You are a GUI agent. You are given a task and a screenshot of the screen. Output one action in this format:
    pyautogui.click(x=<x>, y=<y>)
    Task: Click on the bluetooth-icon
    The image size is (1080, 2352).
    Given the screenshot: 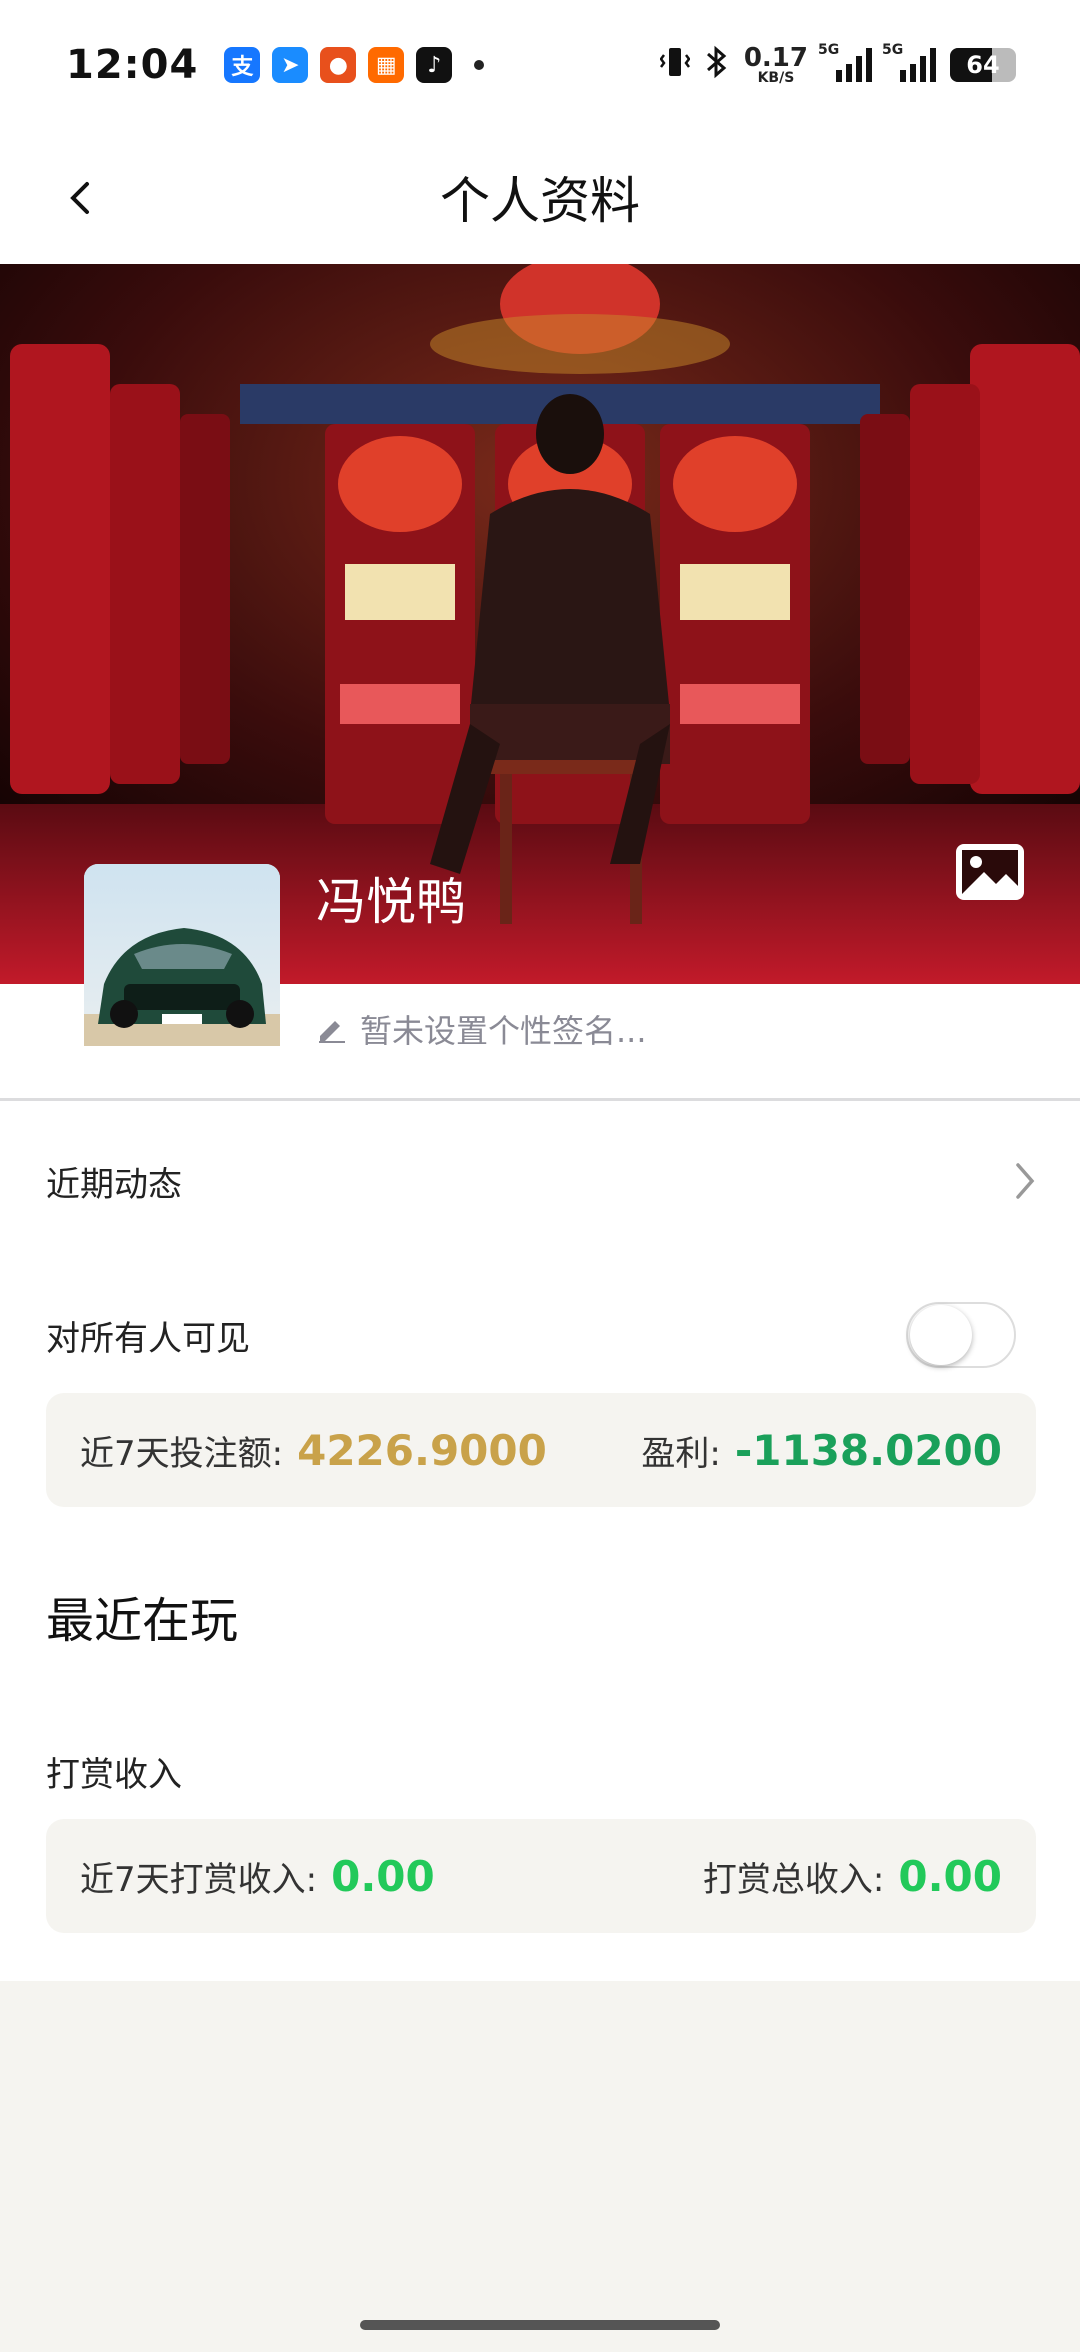 What is the action you would take?
    pyautogui.click(x=717, y=65)
    